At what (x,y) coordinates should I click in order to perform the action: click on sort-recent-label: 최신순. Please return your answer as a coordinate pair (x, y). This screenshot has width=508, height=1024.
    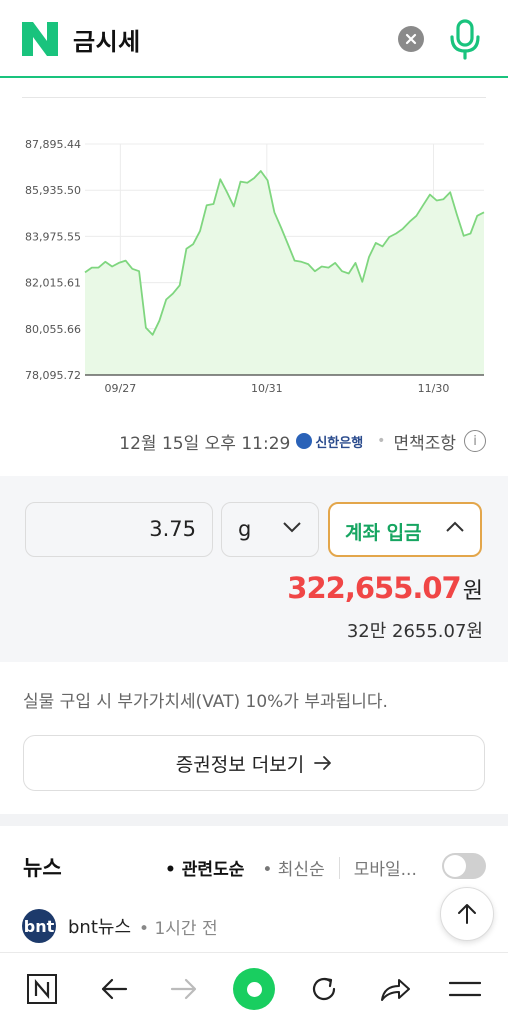
    Looking at the image, I should click on (301, 870).